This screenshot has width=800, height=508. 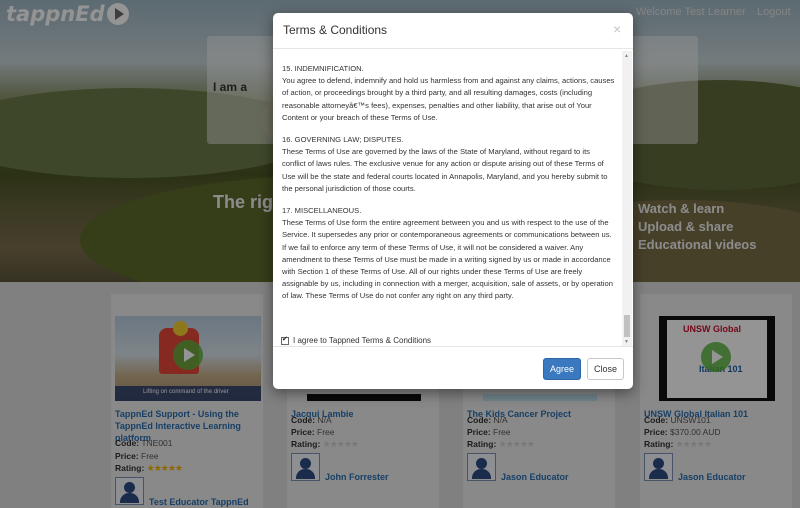 What do you see at coordinates (343, 140) in the screenshot?
I see `terms-section-heading: 16. GOVERNING LAW; DISPUTES.` at bounding box center [343, 140].